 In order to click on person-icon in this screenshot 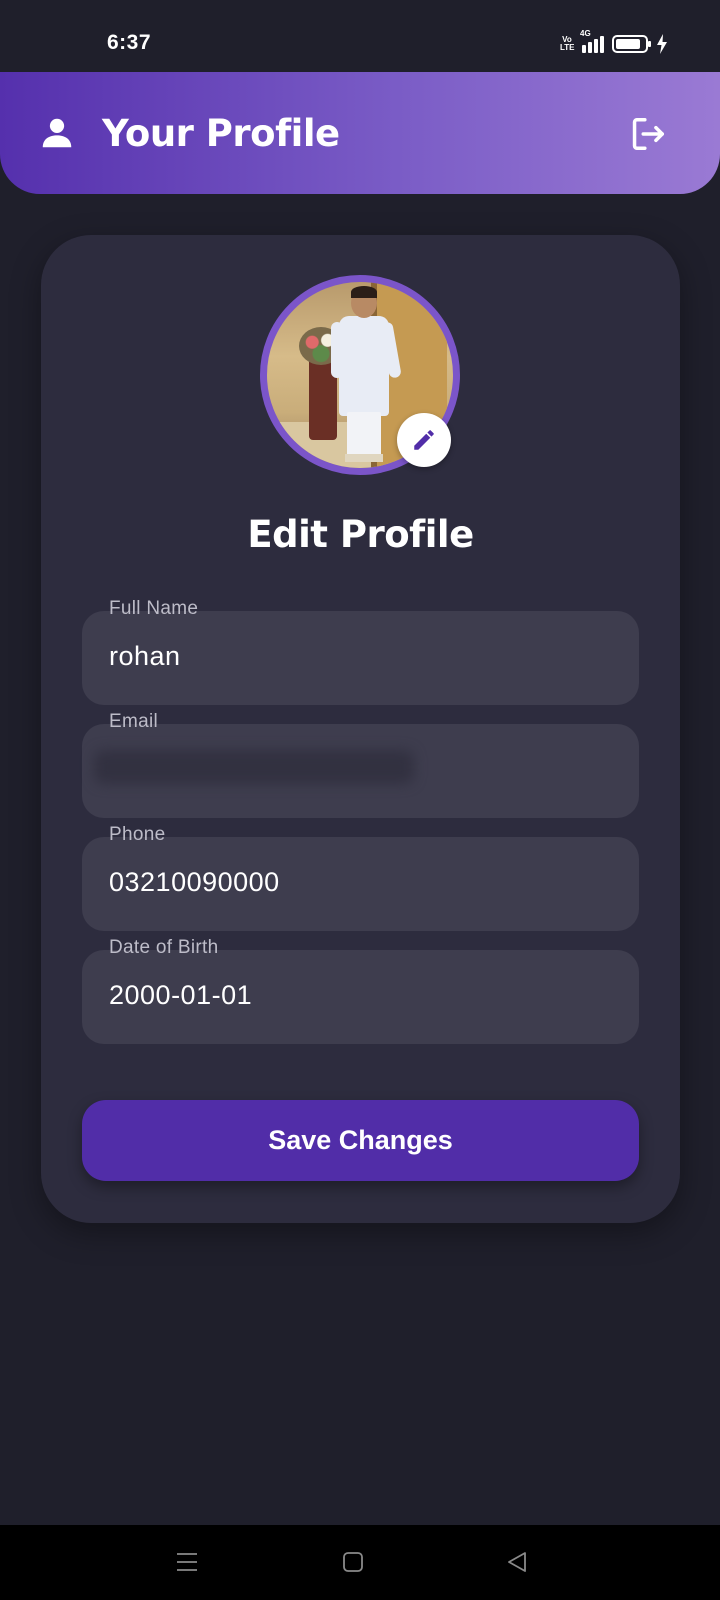, I will do `click(57, 133)`.